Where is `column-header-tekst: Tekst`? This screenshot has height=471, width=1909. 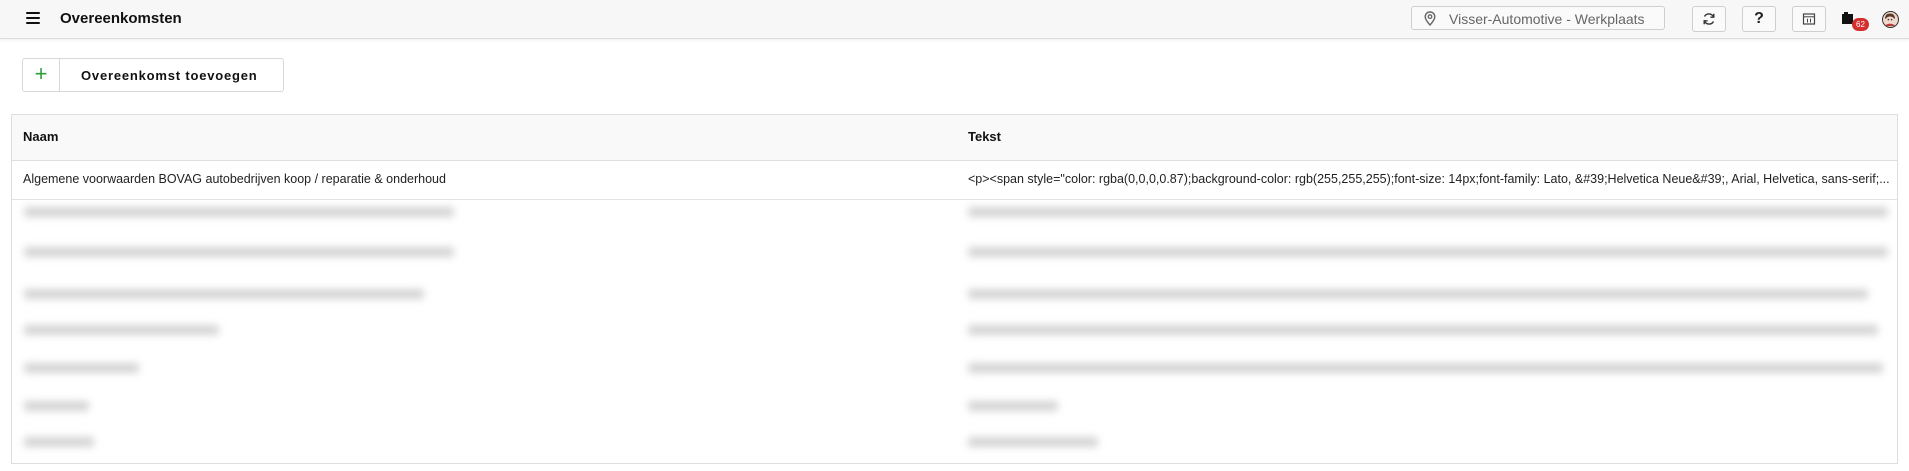 column-header-tekst: Tekst is located at coordinates (984, 136).